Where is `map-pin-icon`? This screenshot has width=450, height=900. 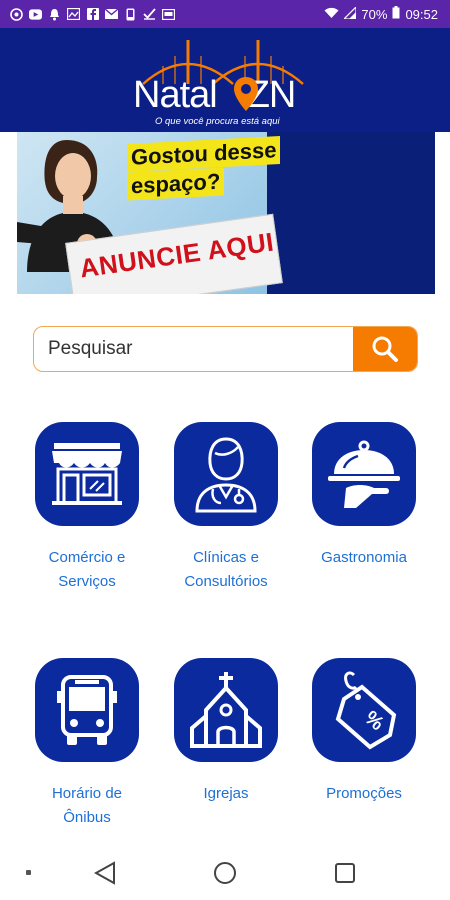
map-pin-icon is located at coordinates (246, 94).